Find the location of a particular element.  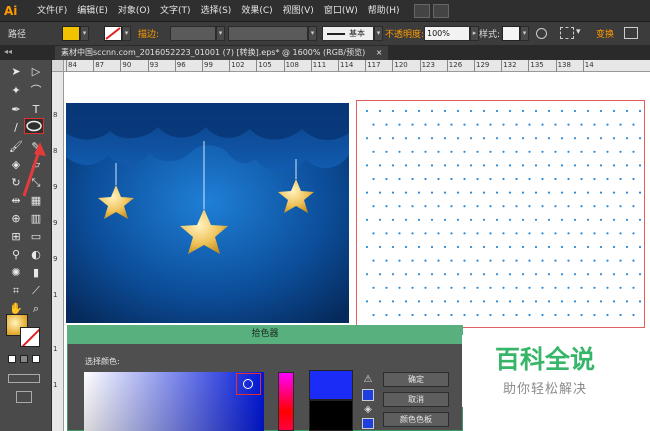

menu-effect: 效果(C) is located at coordinates (256, 11).